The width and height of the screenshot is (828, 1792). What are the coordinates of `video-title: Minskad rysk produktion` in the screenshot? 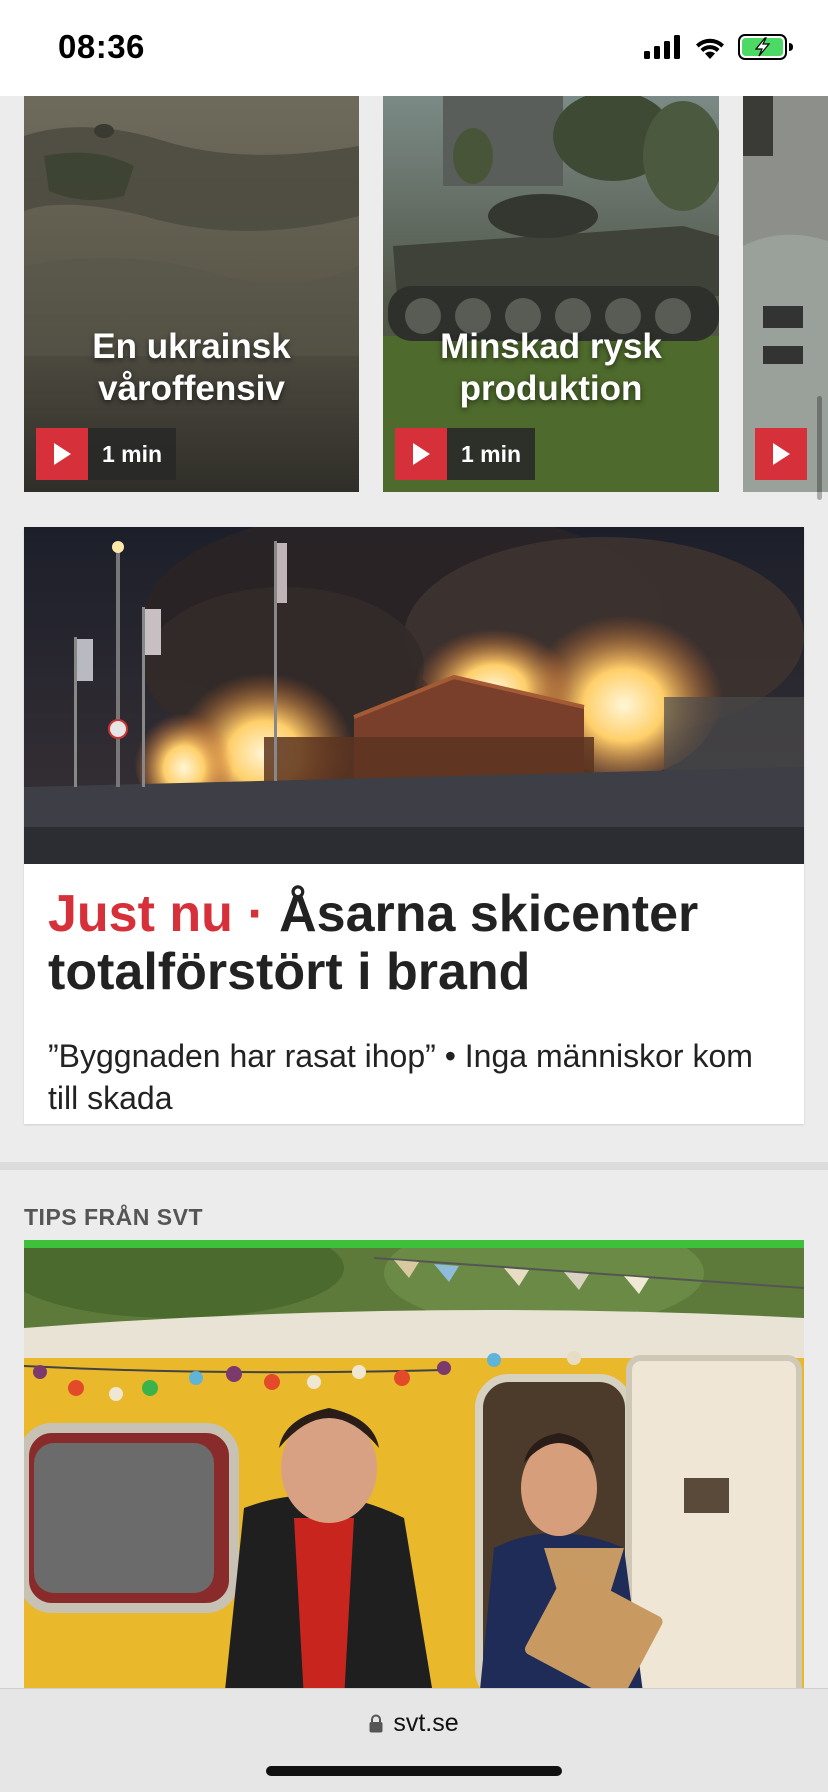 It's located at (551, 367).